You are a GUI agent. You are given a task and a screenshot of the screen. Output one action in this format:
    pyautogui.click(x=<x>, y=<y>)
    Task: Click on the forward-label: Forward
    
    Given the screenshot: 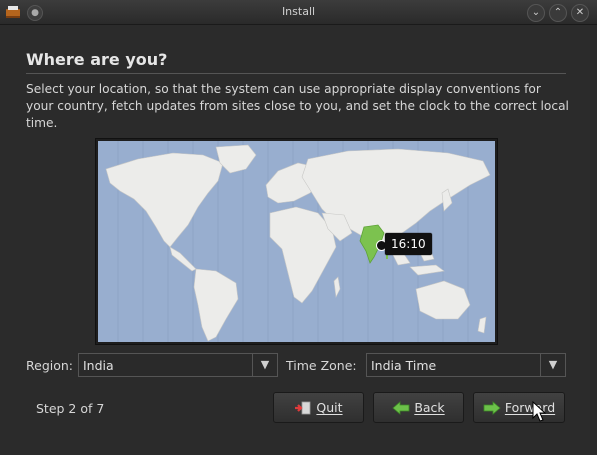 What is the action you would take?
    pyautogui.click(x=530, y=407)
    